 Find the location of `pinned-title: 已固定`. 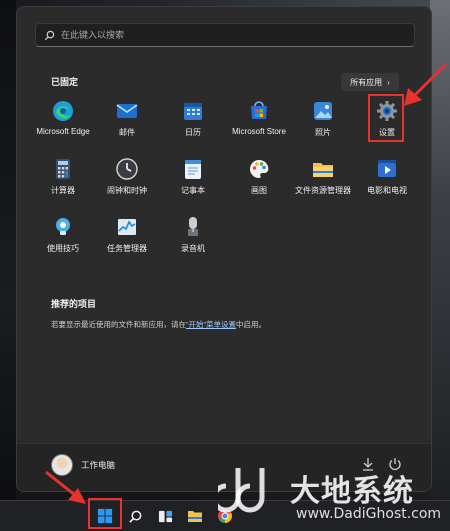

pinned-title: 已固定 is located at coordinates (65, 82).